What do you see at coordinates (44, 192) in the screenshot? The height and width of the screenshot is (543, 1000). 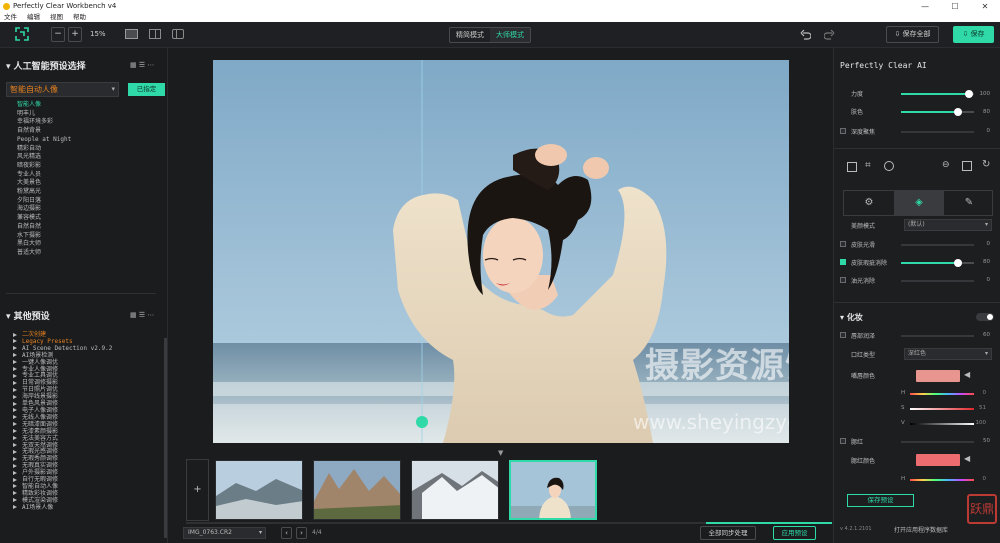 I see `ai-preset-item: 粉黛高光` at bounding box center [44, 192].